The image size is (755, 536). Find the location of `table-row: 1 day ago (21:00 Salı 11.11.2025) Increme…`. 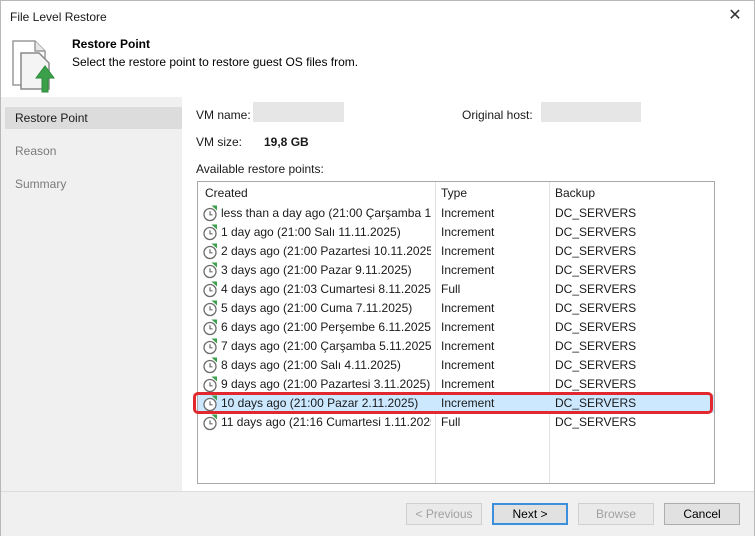

table-row: 1 day ago (21:00 Salı 11.11.2025) Increme… is located at coordinates (456, 232).